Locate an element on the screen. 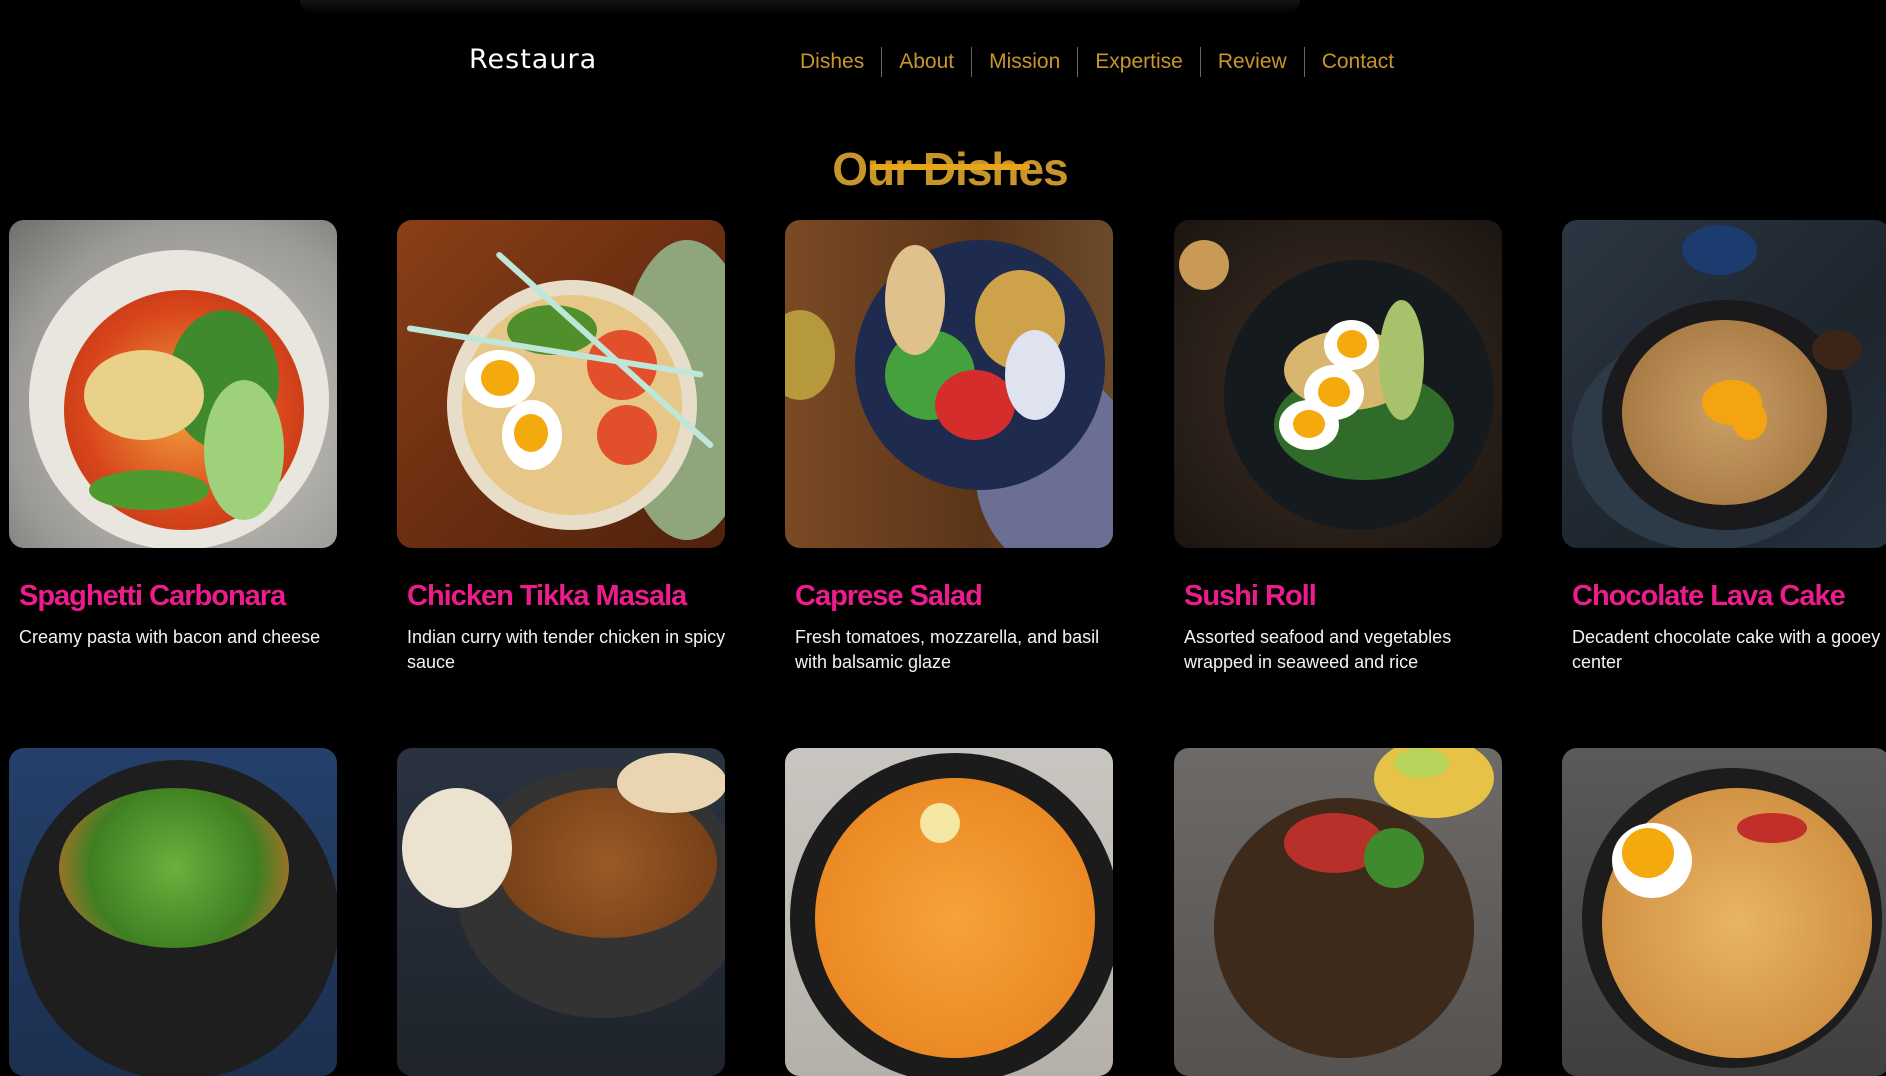 The width and height of the screenshot is (1886, 1076). chili is located at coordinates (1772, 828).